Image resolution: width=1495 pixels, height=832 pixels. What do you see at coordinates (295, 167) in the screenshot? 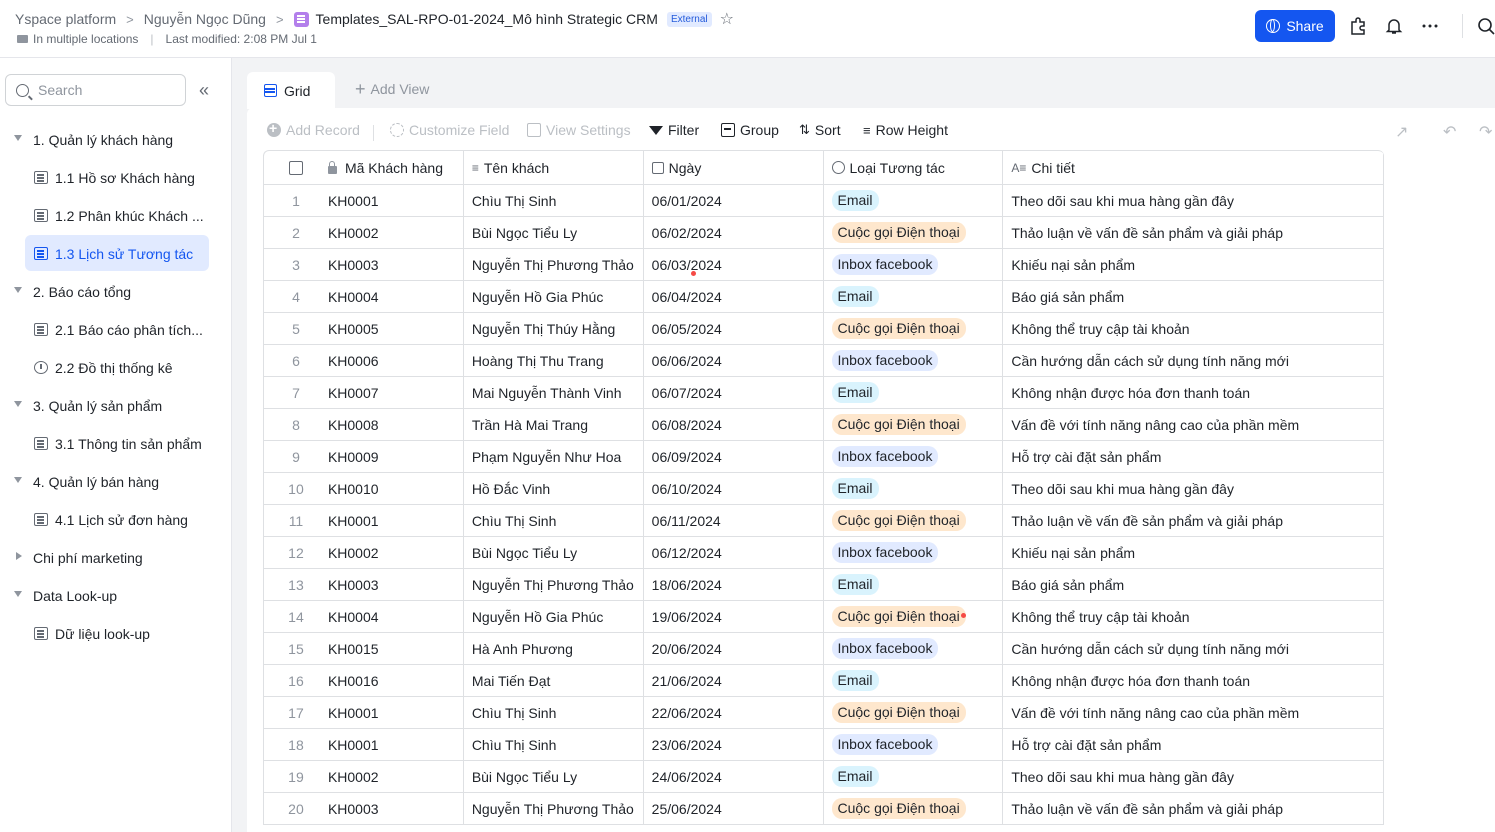
I see `select-all-checkbox` at bounding box center [295, 167].